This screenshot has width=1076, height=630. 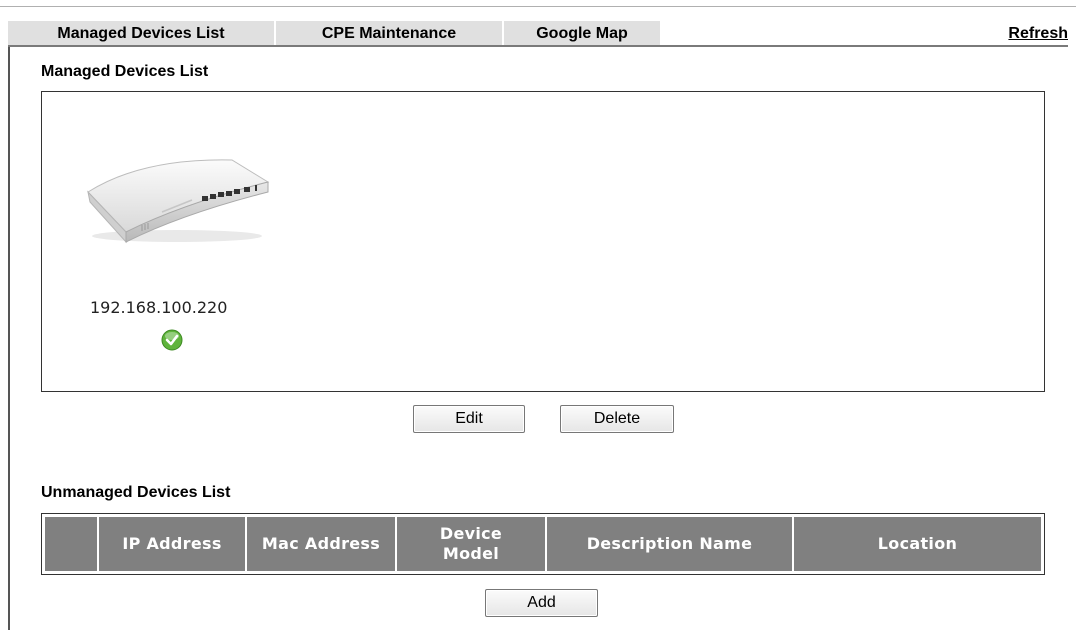 I want to click on refresh-link: Refresh, so click(x=1038, y=33).